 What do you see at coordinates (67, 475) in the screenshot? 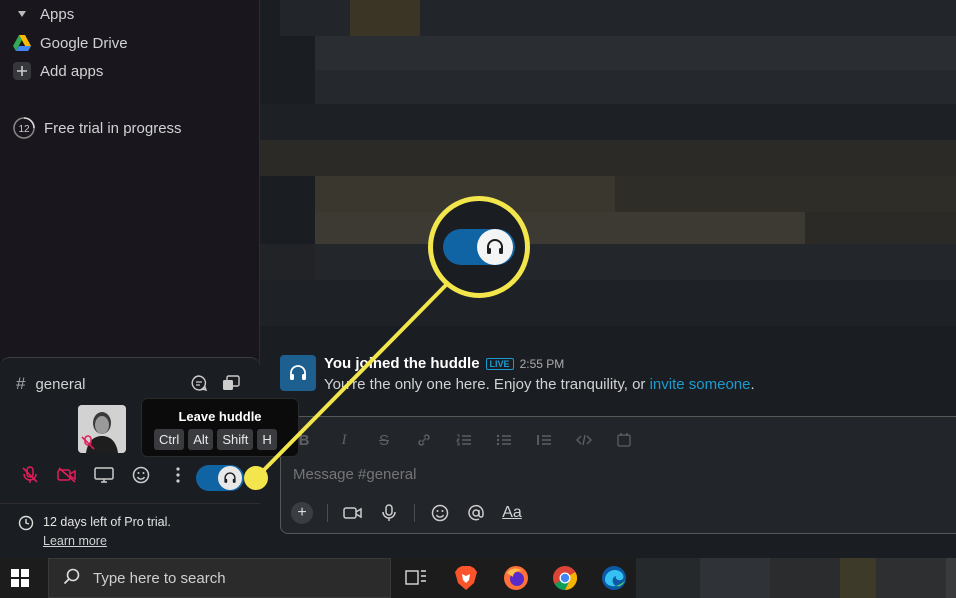
I see `video-off-icon` at bounding box center [67, 475].